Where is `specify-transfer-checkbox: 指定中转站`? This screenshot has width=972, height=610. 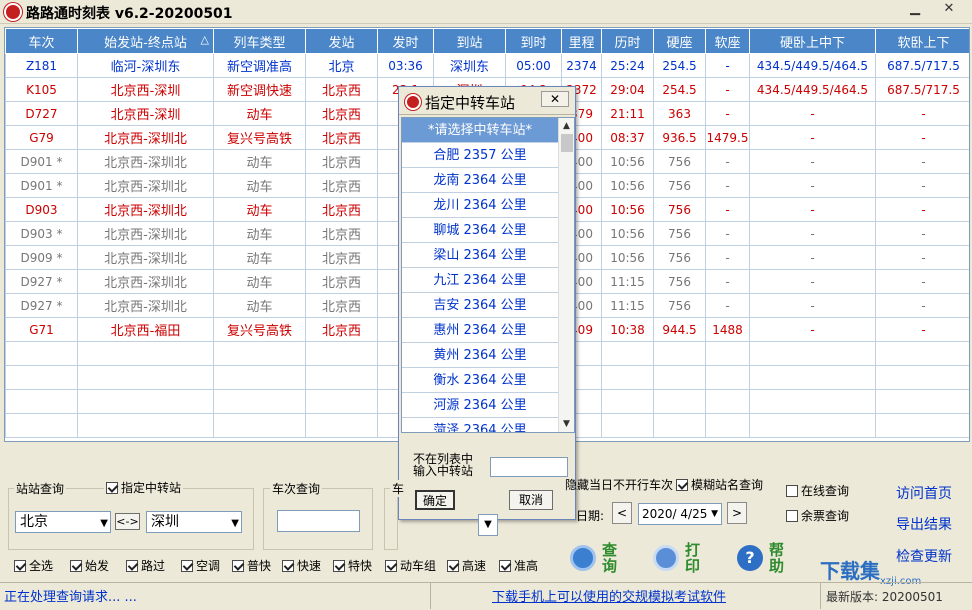 specify-transfer-checkbox: 指定中转站 is located at coordinates (144, 488).